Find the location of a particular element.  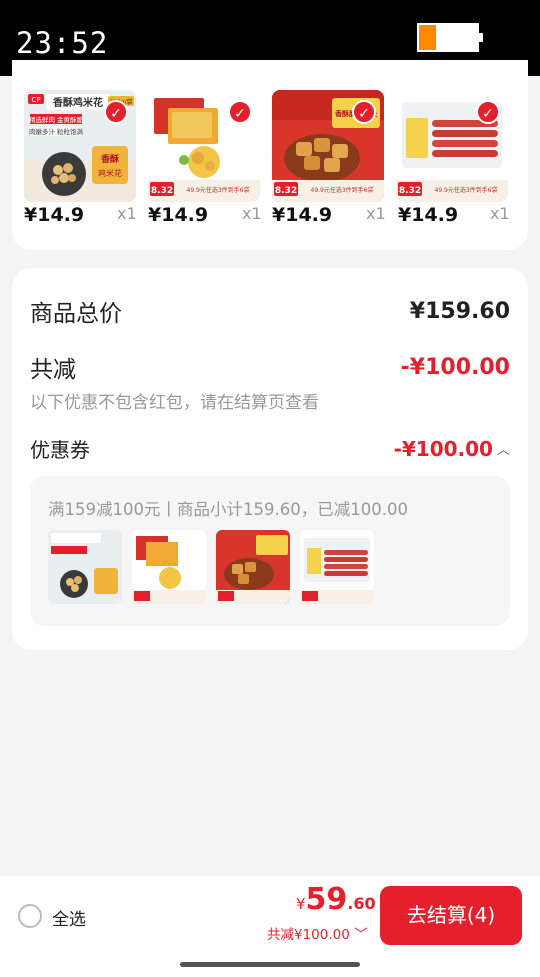

coupon-detail-box: 满159减100元丨商品小计159.60，已减100.00 is located at coordinates (270, 551).